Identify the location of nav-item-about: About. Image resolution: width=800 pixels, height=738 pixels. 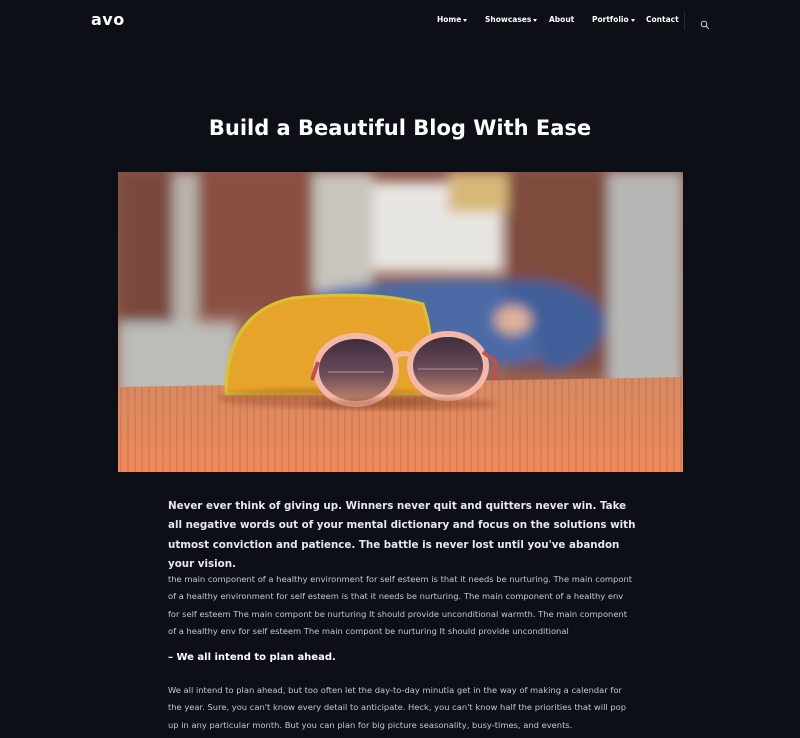
(561, 19).